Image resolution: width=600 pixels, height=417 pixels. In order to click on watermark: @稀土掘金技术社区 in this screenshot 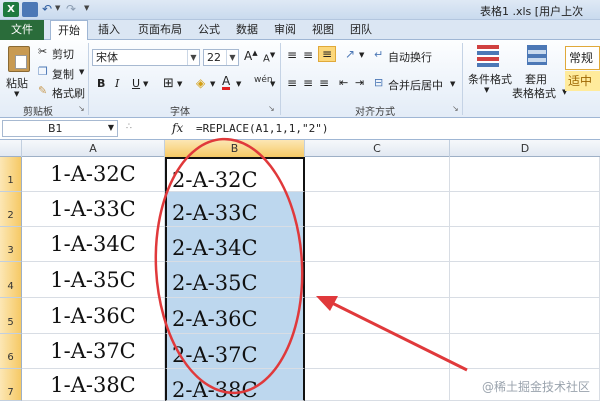, I will do `click(535, 387)`.